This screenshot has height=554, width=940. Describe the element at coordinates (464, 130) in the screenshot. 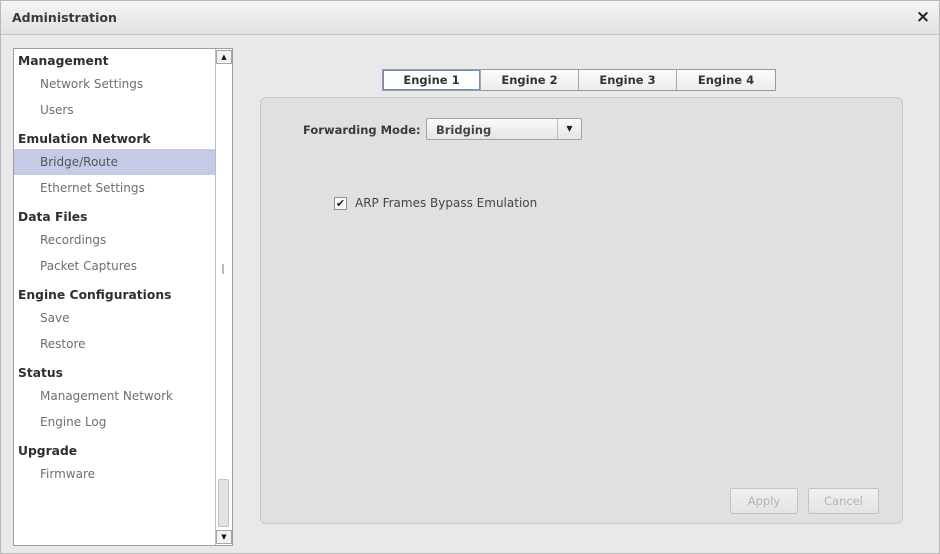

I see `forwarding-mode-value: Bridging` at that location.